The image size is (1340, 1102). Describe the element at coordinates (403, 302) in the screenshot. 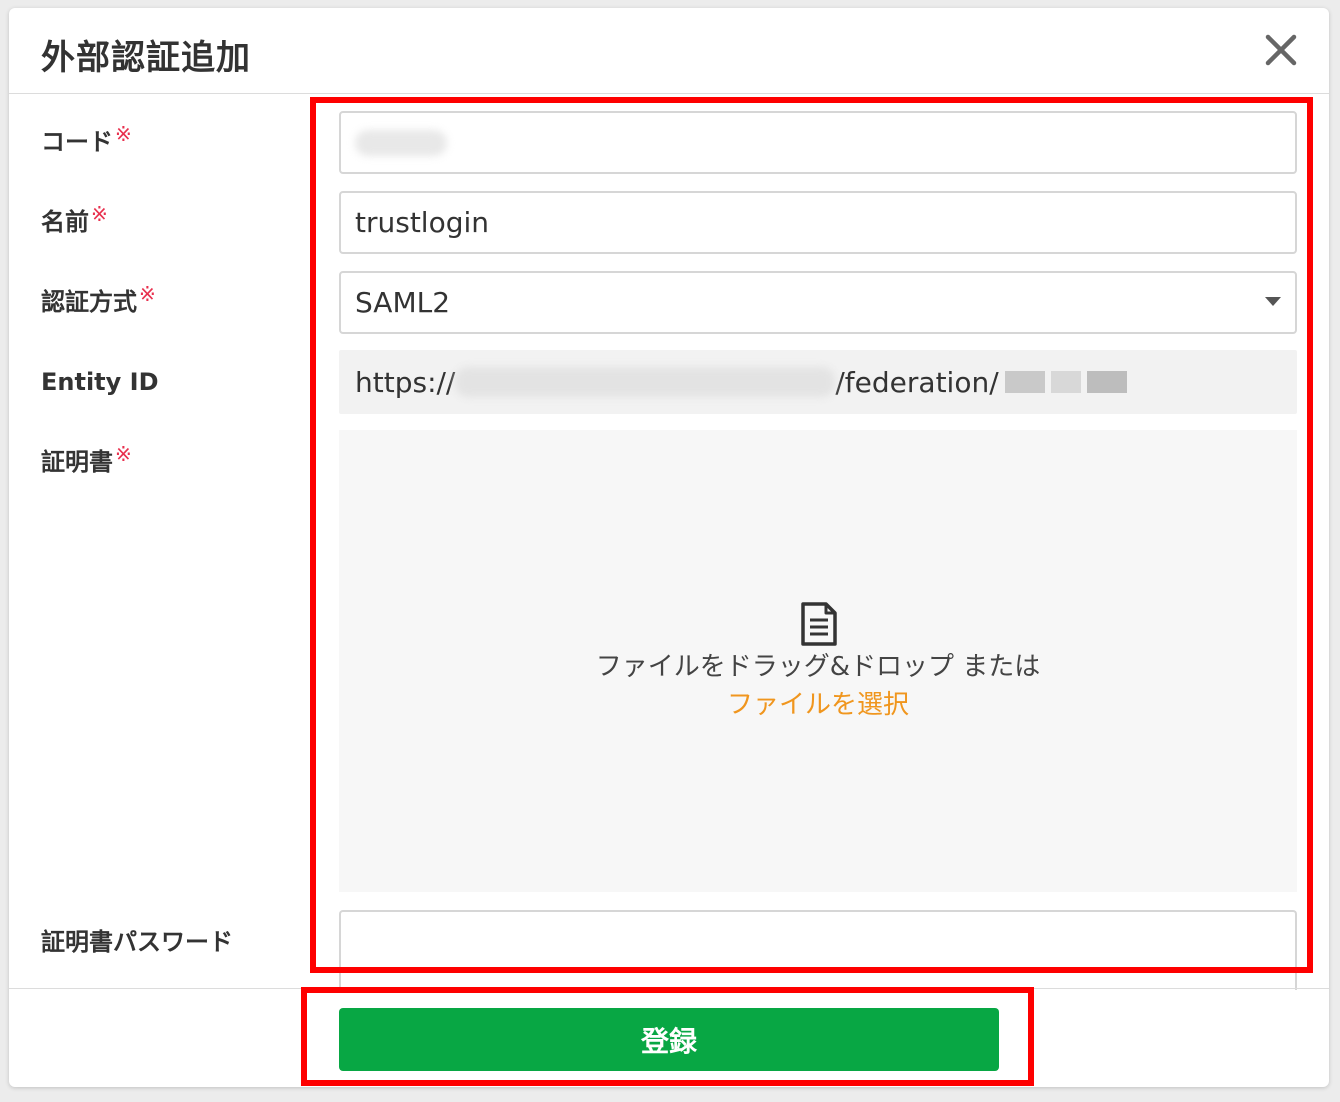

I see `auth-method-value: SAML2` at that location.